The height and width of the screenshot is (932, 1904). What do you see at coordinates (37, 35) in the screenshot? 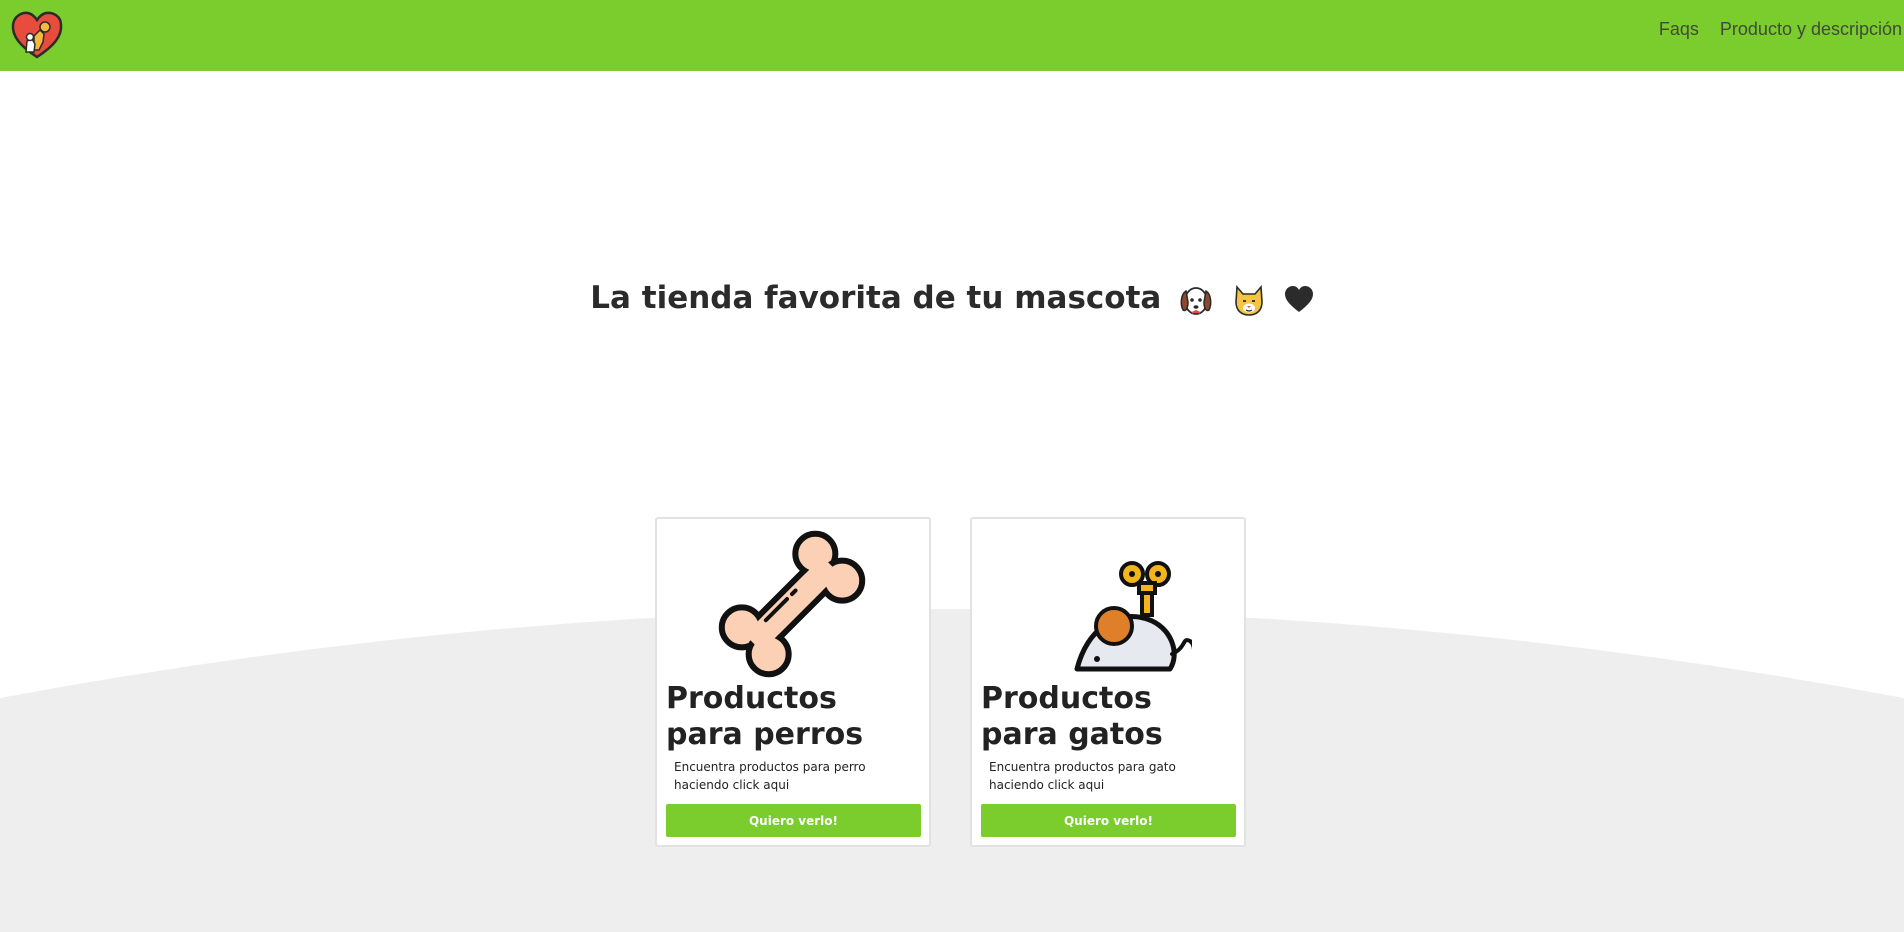
I see `pet-heart-logo-icon` at bounding box center [37, 35].